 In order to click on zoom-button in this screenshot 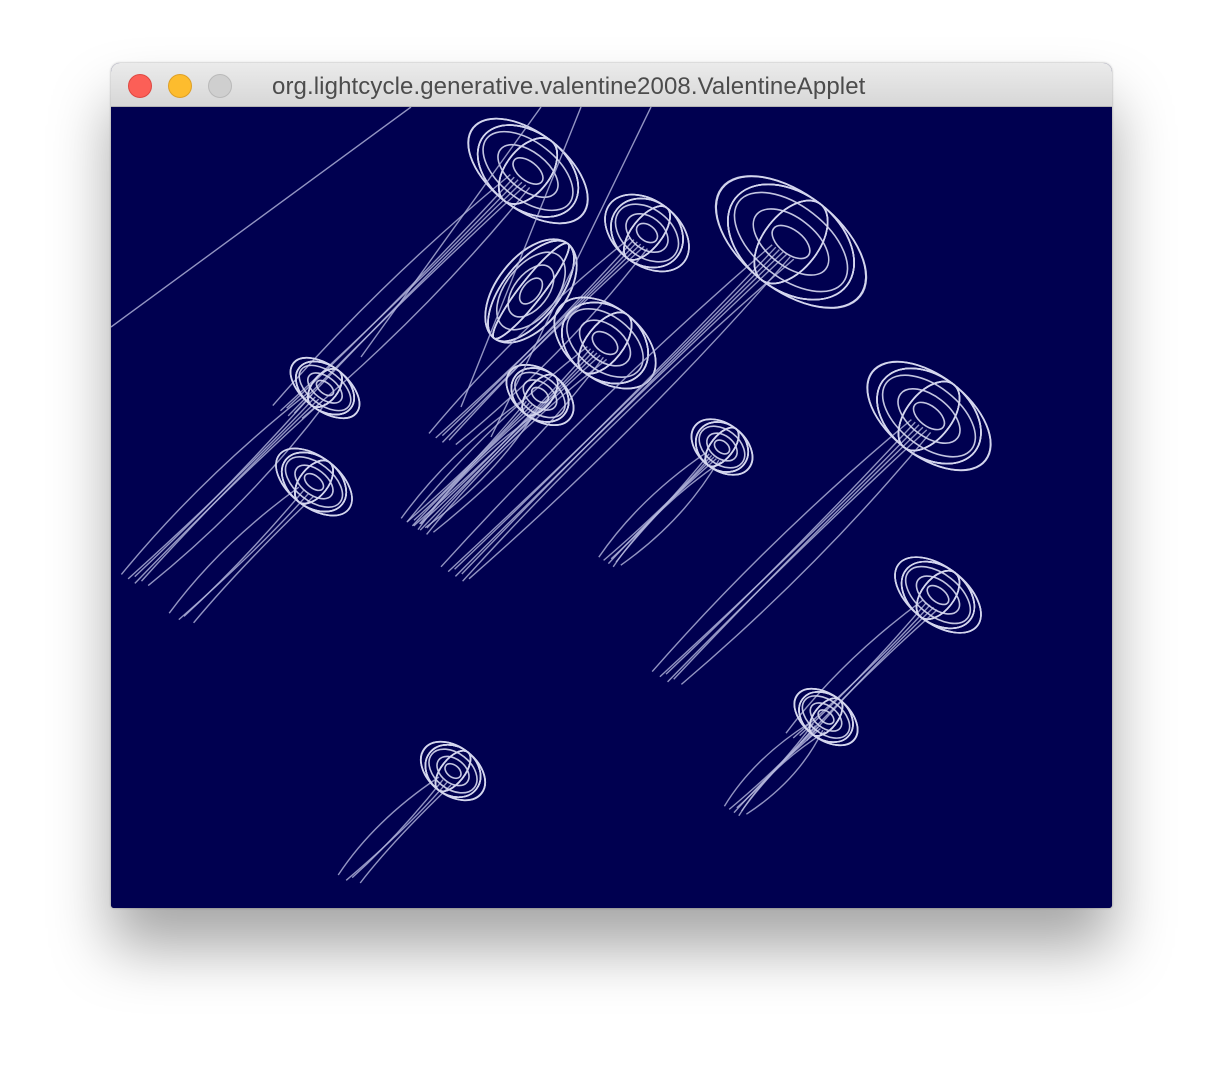, I will do `click(220, 86)`.